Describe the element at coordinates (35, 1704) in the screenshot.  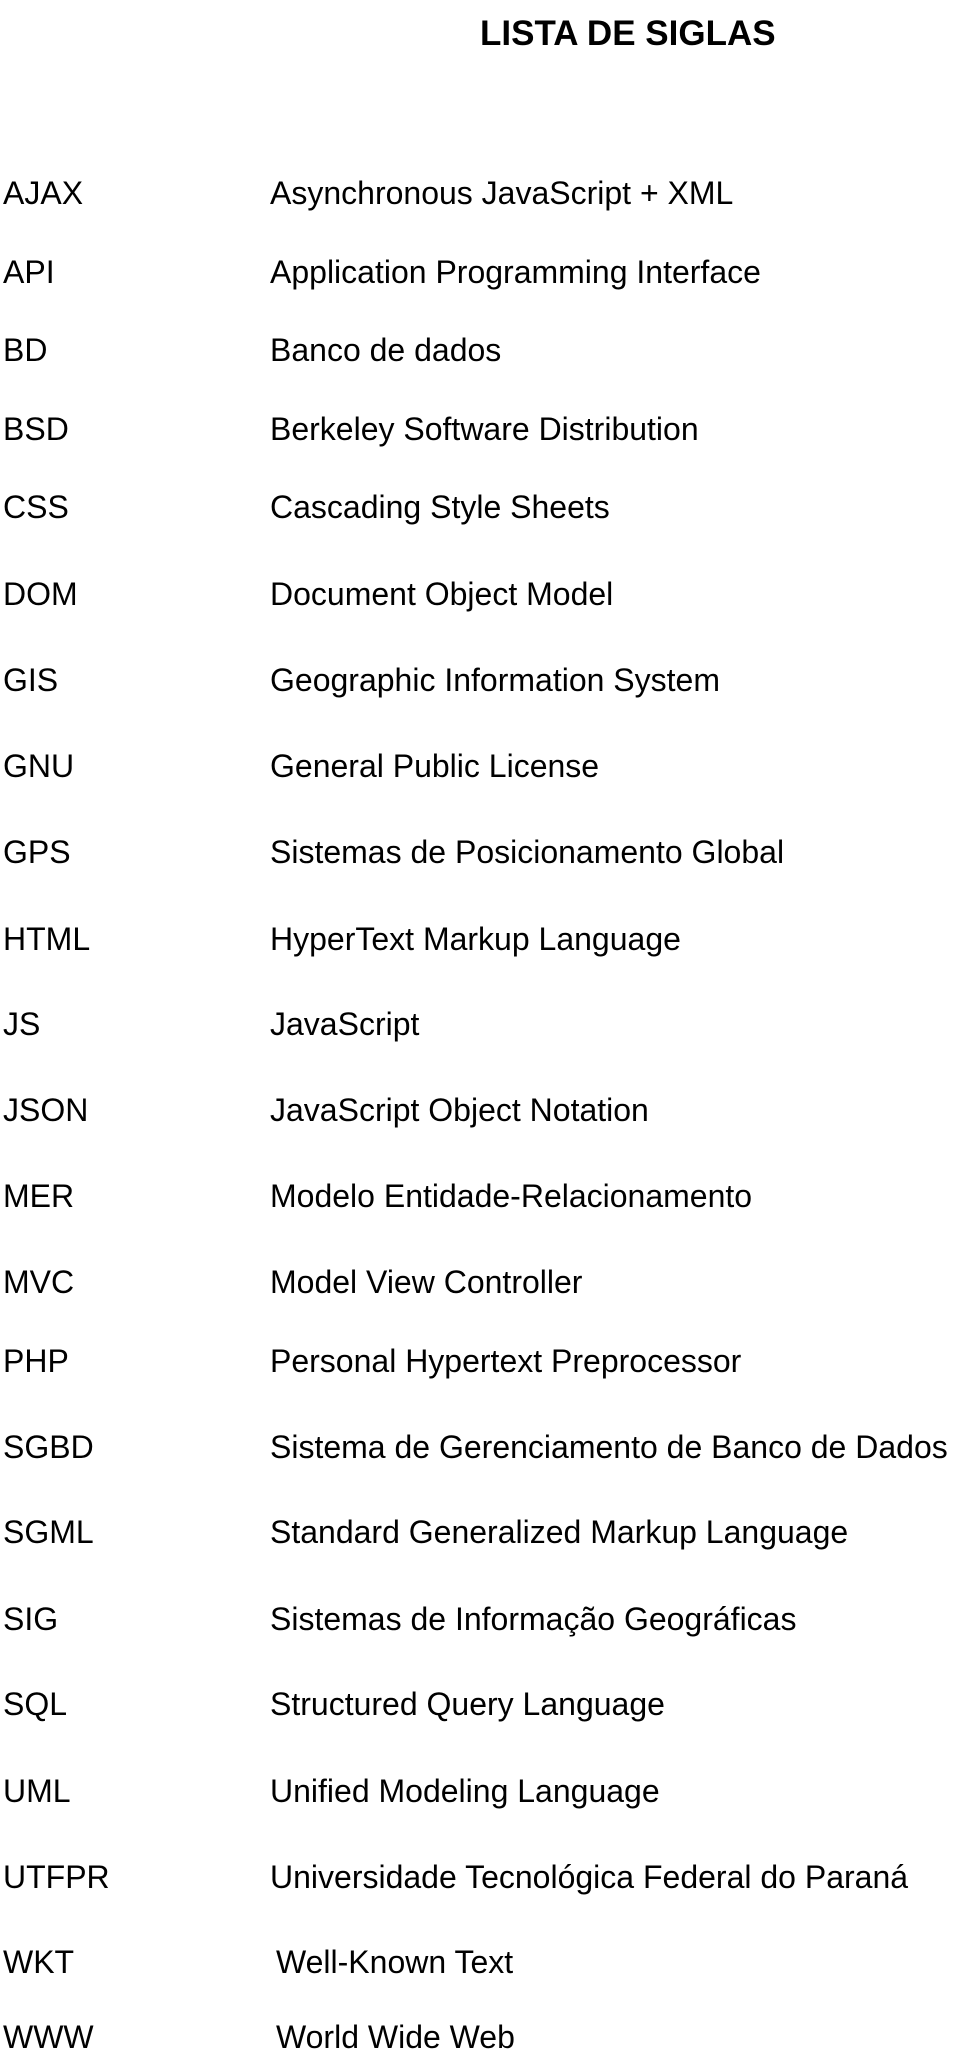
I see `acronym-abbreviation: SQL` at that location.